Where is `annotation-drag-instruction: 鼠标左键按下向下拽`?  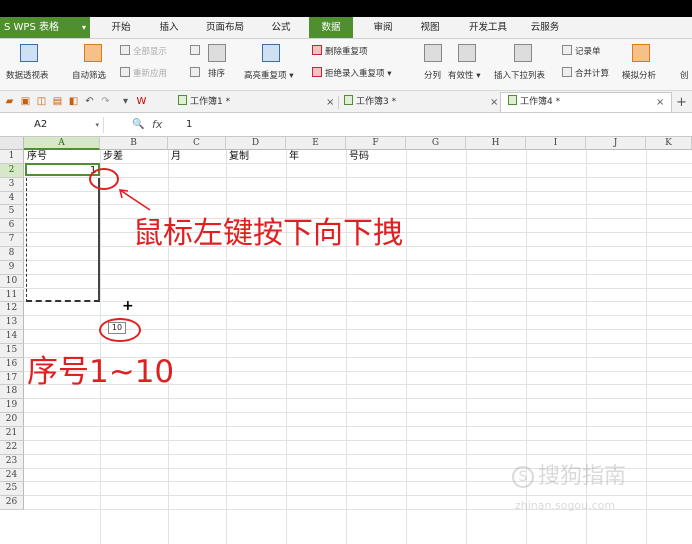 annotation-drag-instruction: 鼠标左键按下向下拽 is located at coordinates (268, 233).